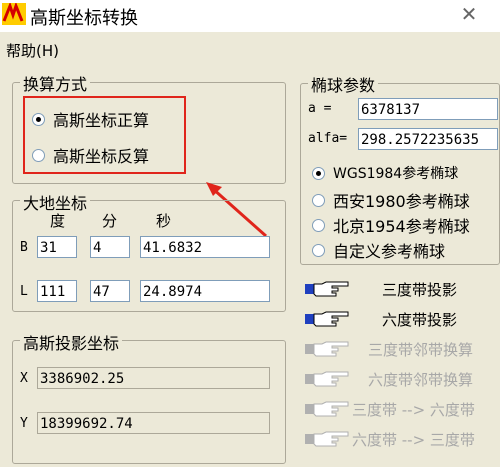  I want to click on label-x: X, so click(24, 378).